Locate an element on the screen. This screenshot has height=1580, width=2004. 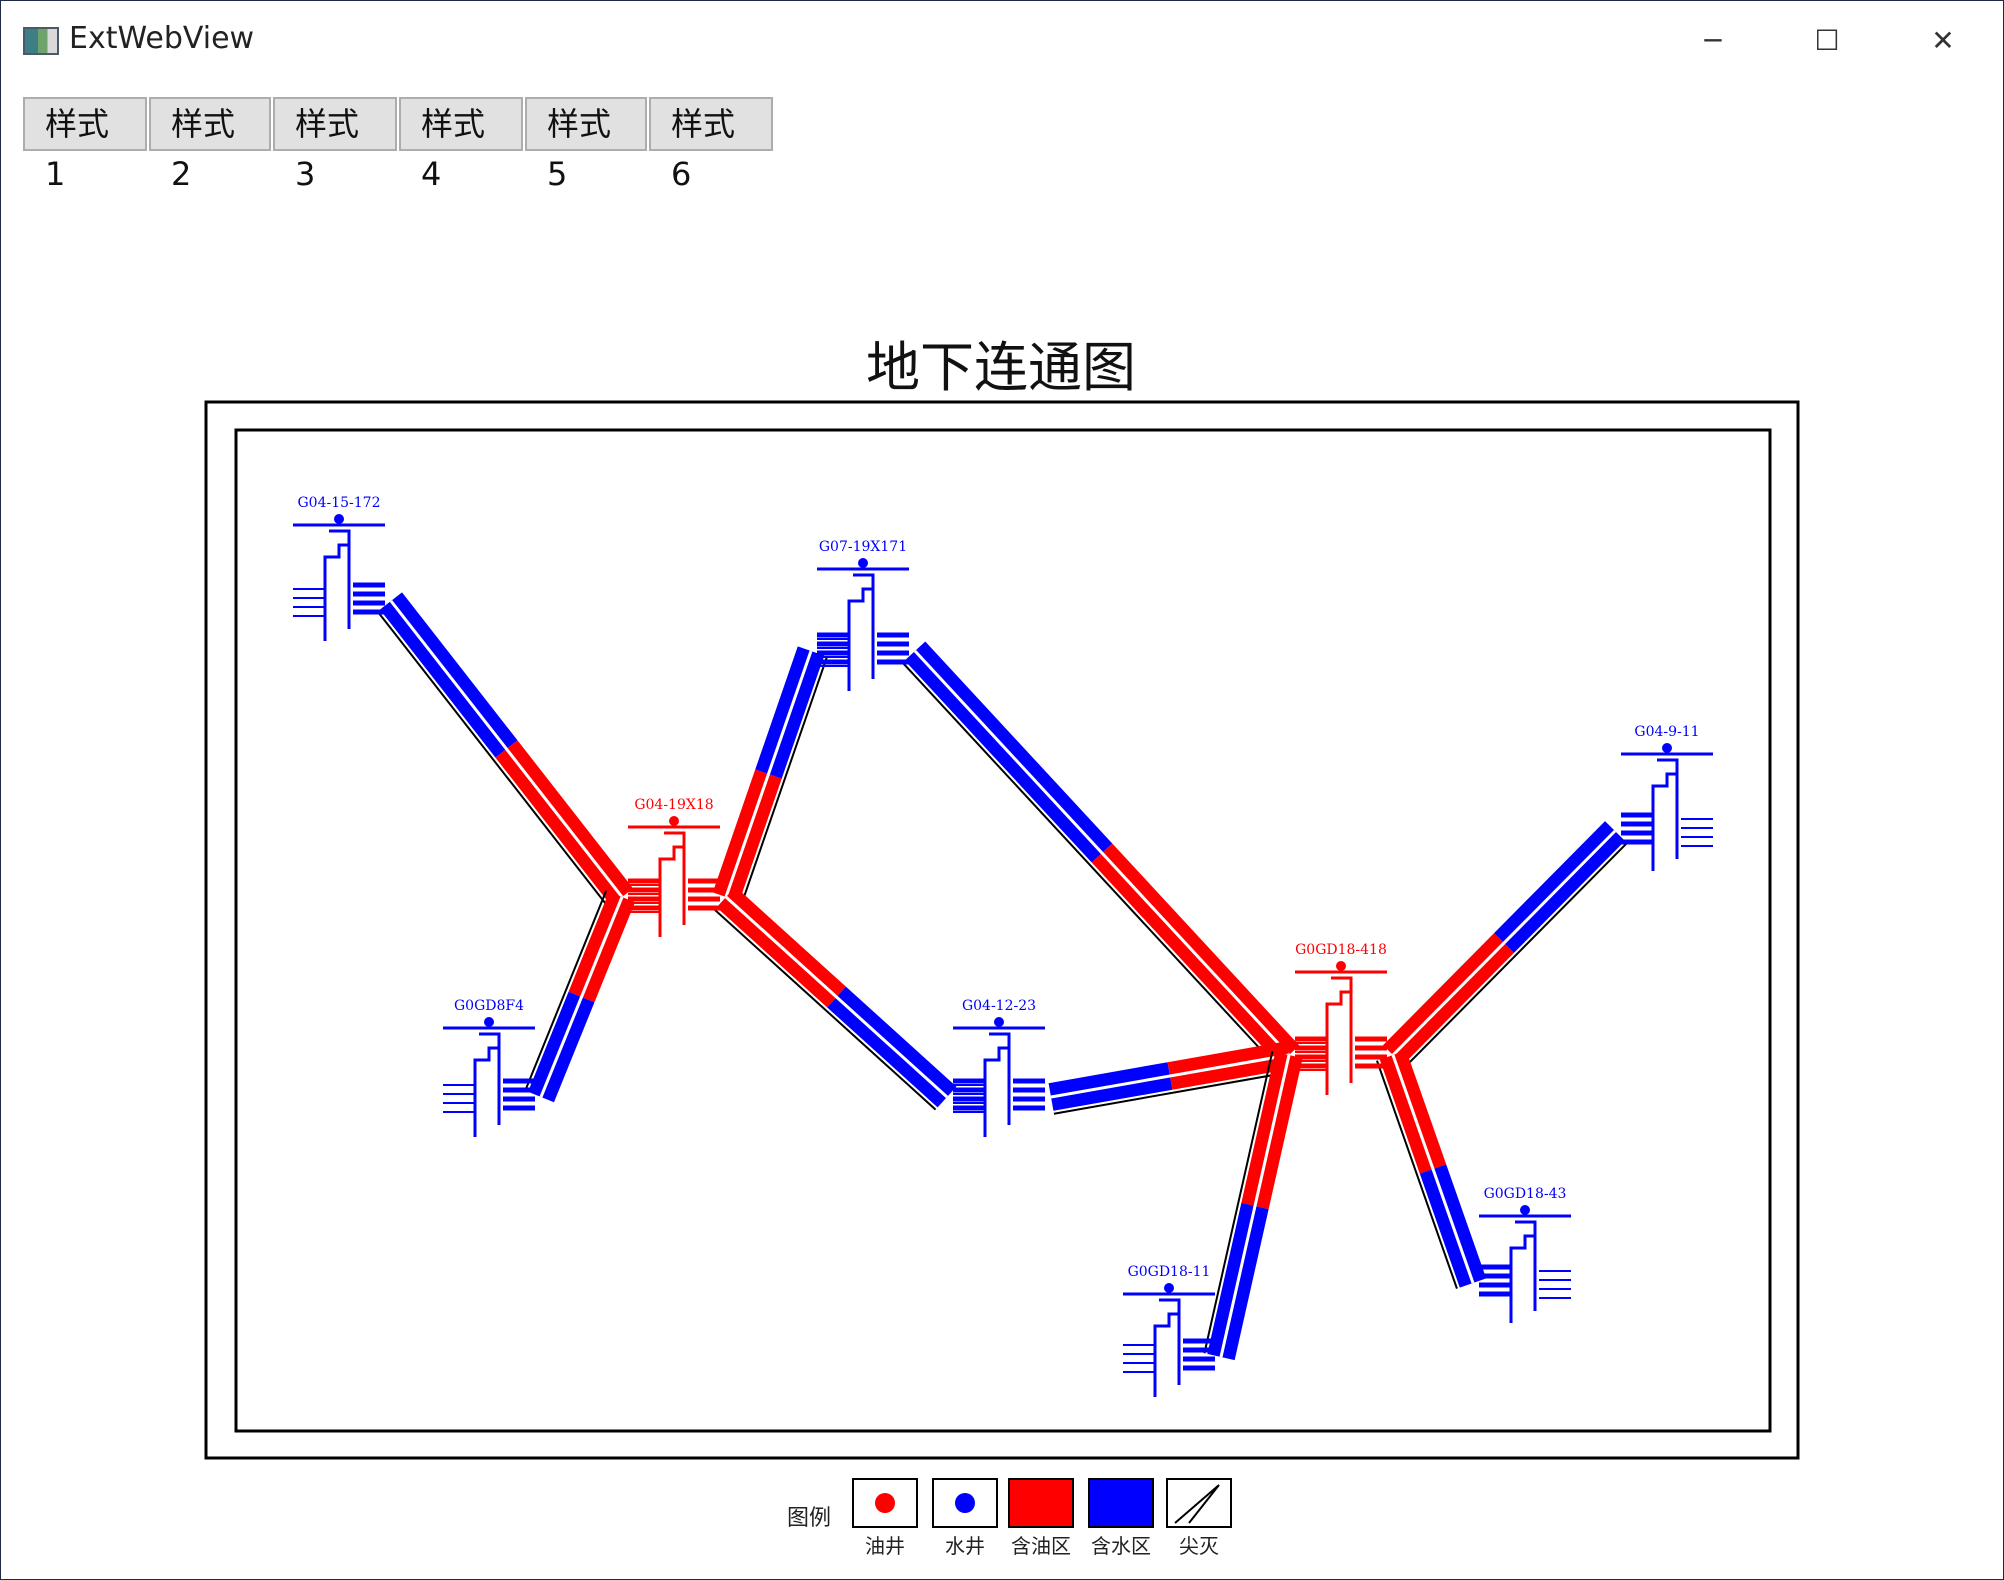
well-G0GD18-11: G0GD18-11 is located at coordinates (1169, 1330).